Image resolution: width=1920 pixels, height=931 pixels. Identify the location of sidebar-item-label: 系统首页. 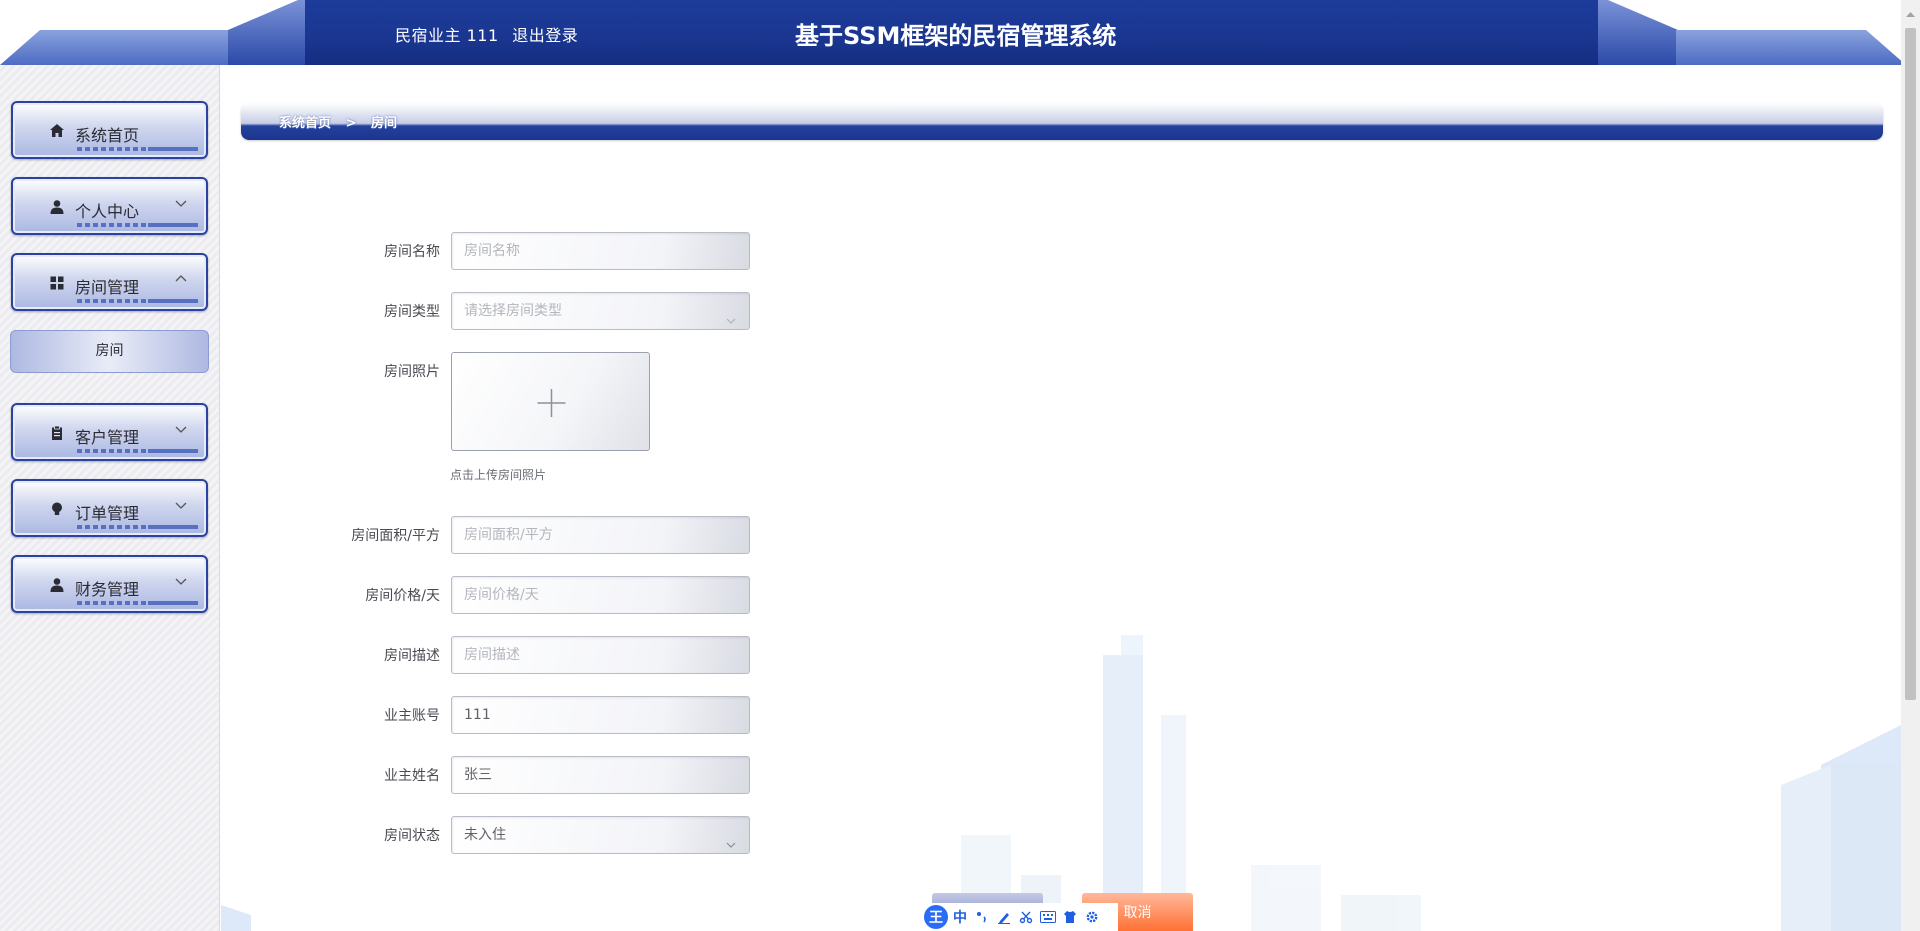
(107, 135).